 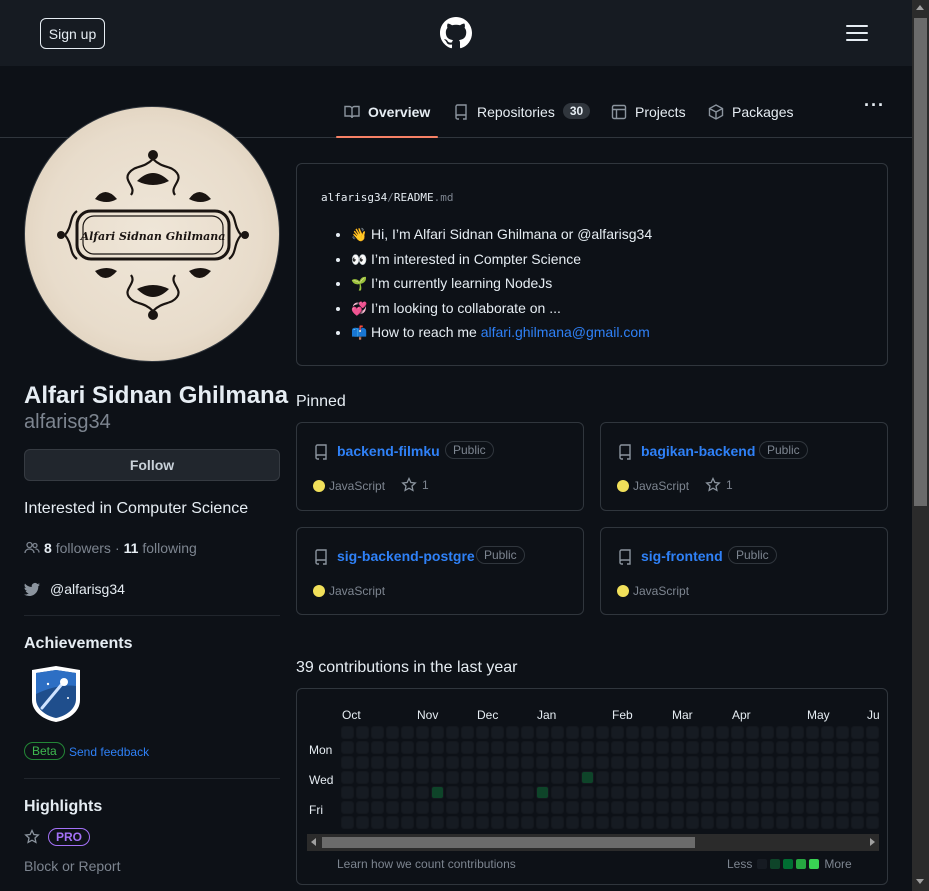 I want to click on pinned-repo-name: sig-backend-postgre, so click(x=406, y=556).